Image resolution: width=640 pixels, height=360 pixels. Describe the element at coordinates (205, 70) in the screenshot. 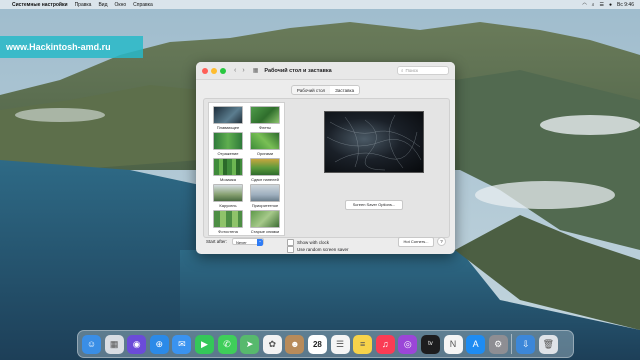

I see `close-window-button` at that location.